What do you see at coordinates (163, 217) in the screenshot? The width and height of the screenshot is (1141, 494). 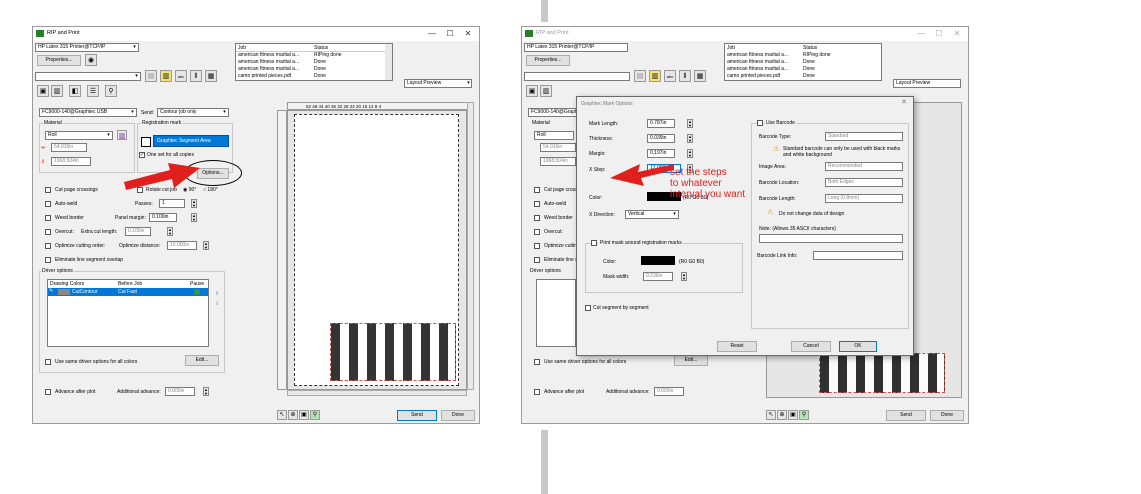 I see `panel-margin-field: 0.100in` at bounding box center [163, 217].